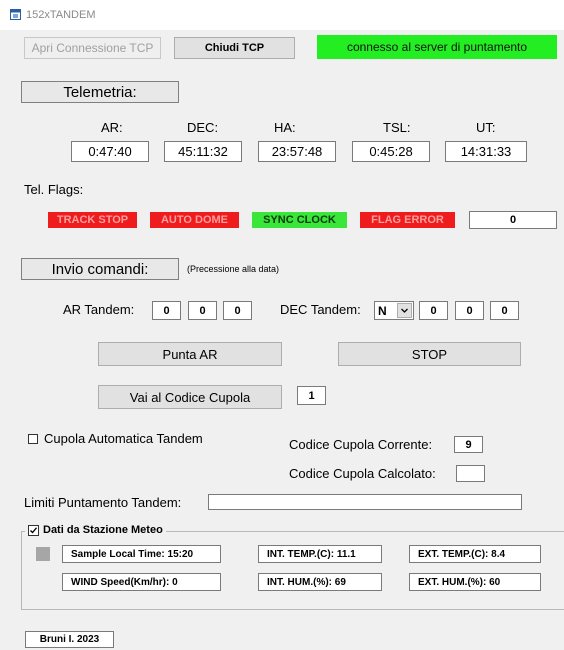 The width and height of the screenshot is (564, 650). Describe the element at coordinates (15, 14) in the screenshot. I see `app-icon` at that location.